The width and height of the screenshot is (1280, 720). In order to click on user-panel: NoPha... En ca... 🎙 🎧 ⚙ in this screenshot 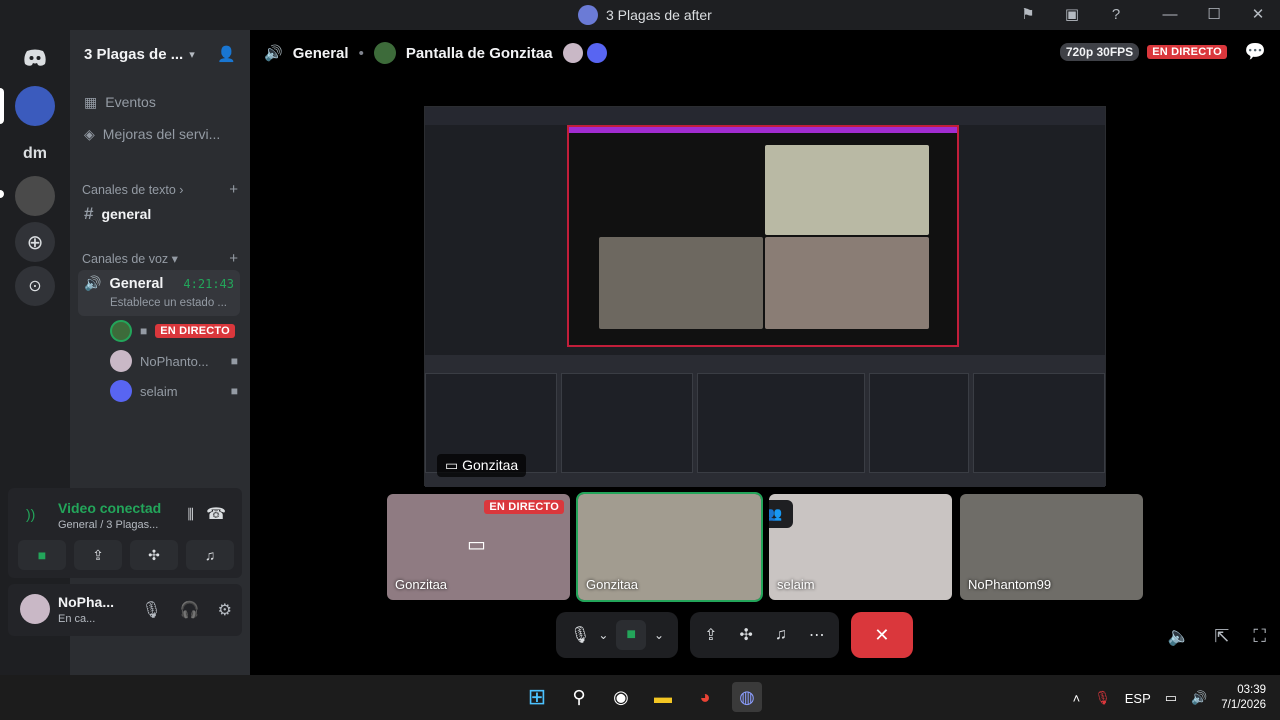, I will do `click(125, 610)`.